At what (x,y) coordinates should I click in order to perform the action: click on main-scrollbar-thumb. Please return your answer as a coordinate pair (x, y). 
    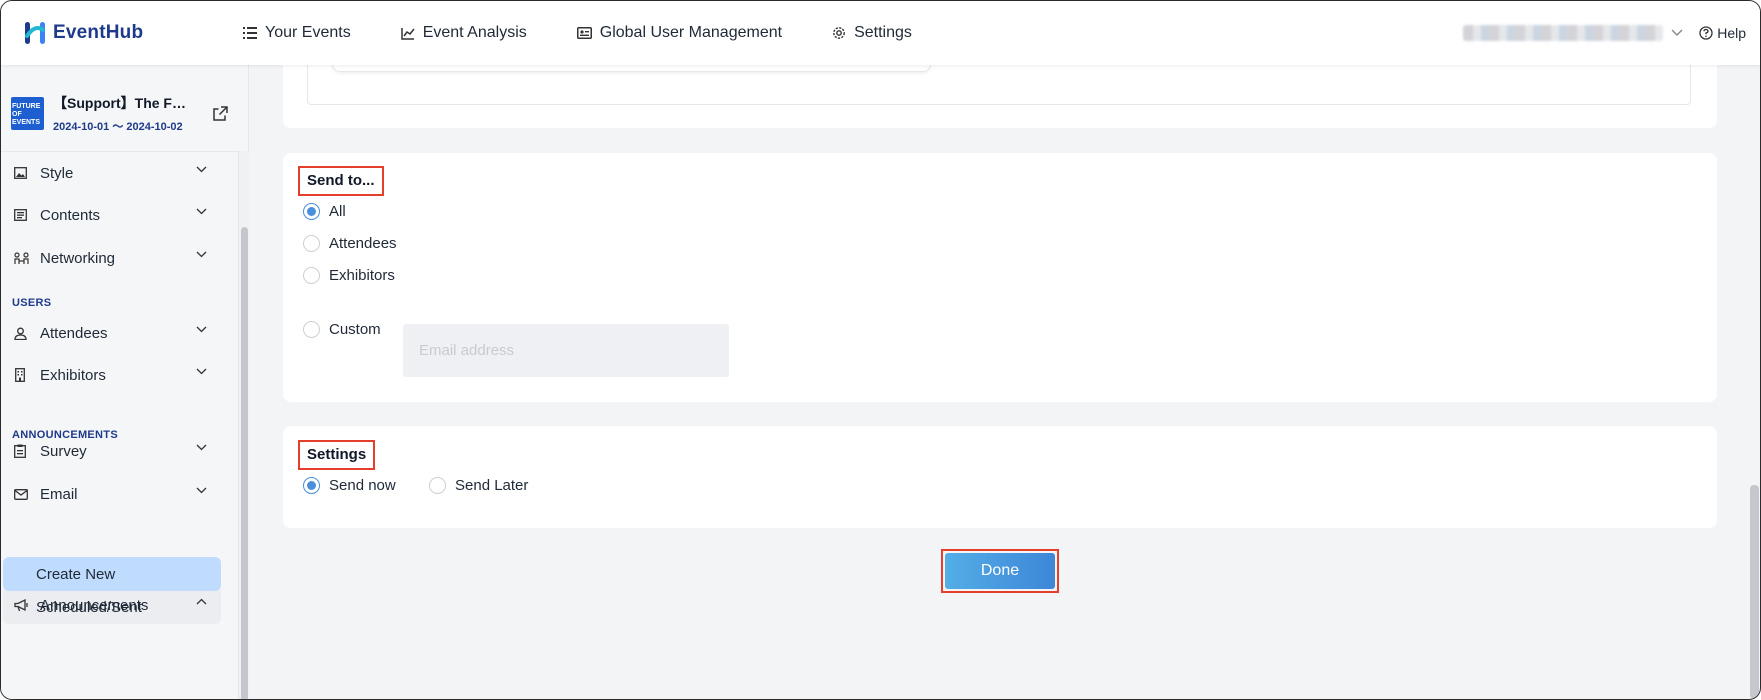
    Looking at the image, I should click on (1754, 592).